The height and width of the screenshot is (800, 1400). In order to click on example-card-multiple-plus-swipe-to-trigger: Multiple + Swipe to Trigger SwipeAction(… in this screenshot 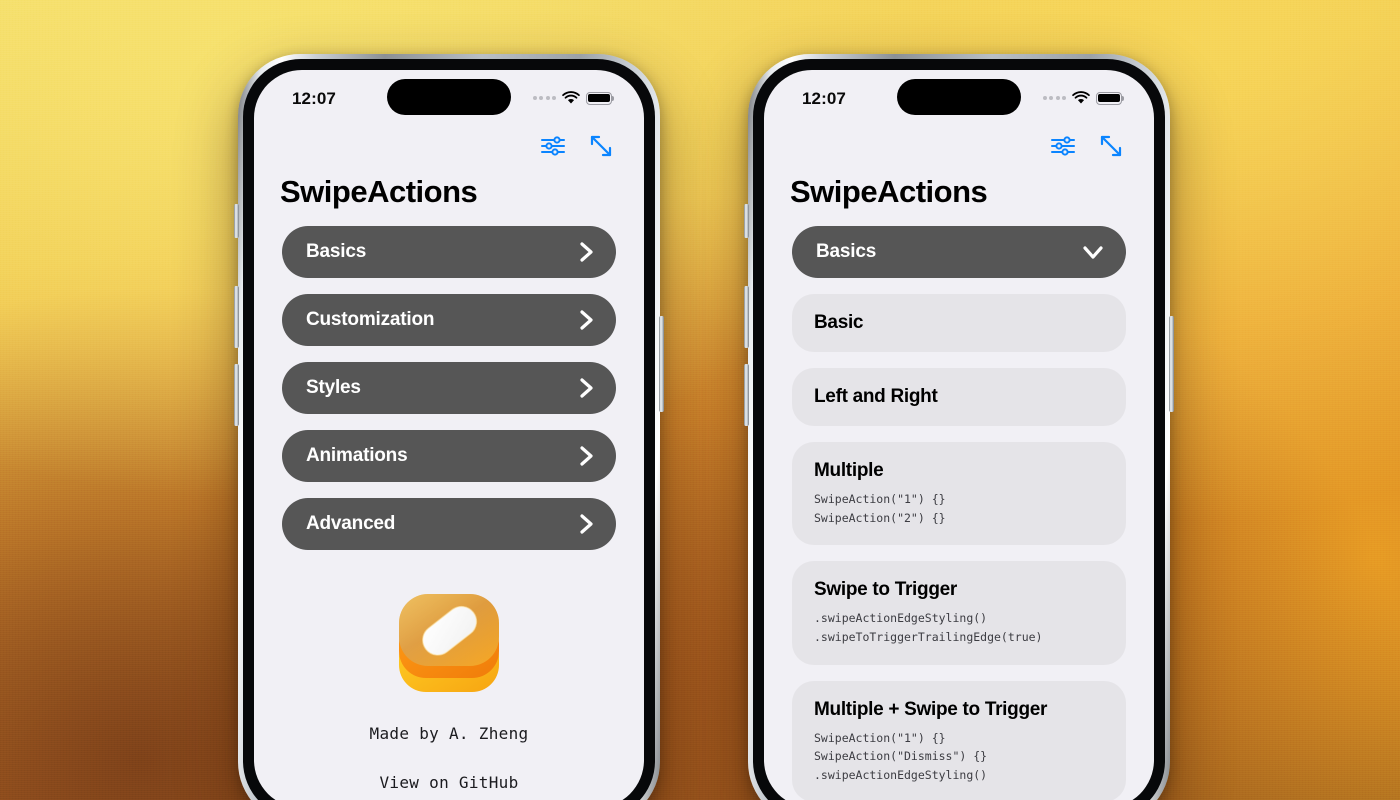, I will do `click(959, 740)`.